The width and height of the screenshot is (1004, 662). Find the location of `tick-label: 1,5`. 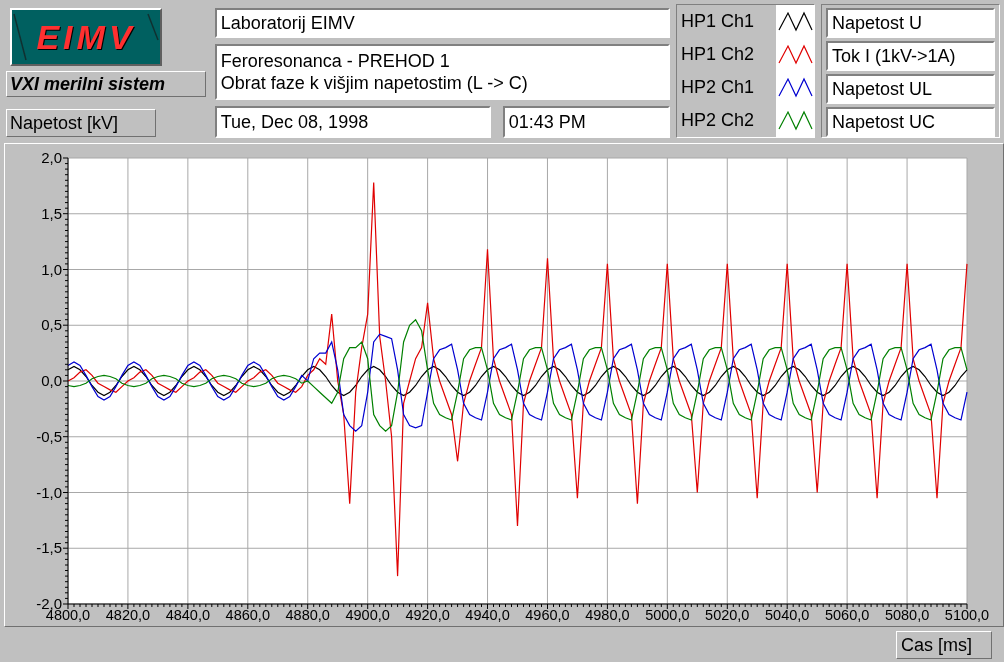

tick-label: 1,5 is located at coordinates (51, 213).